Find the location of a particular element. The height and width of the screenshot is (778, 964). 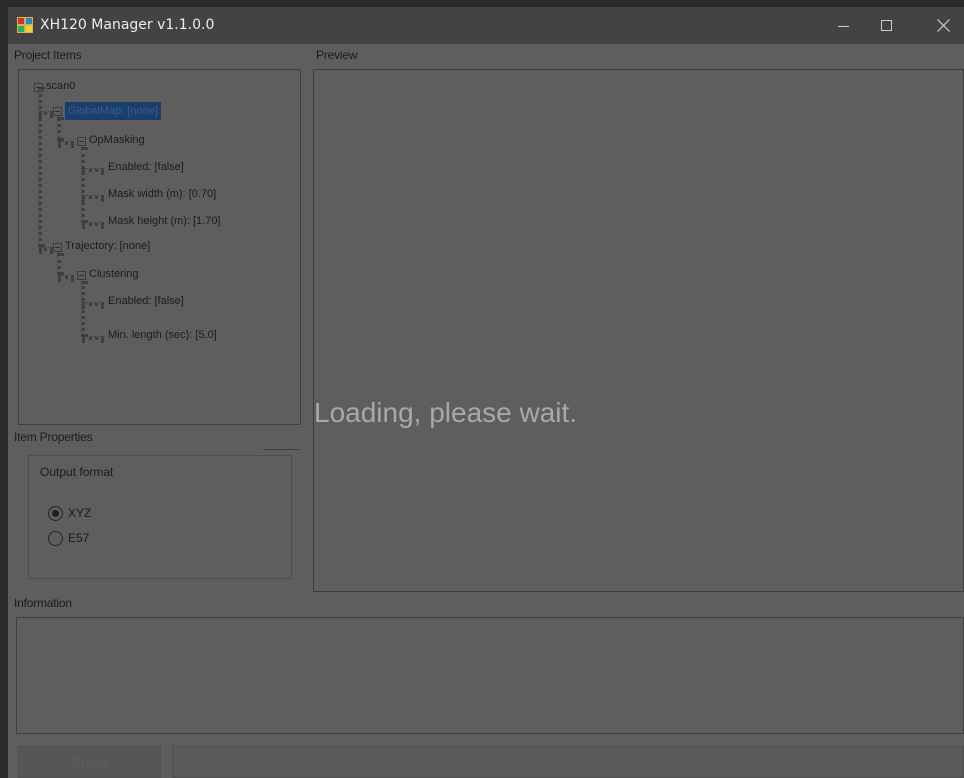

status-field is located at coordinates (568, 762).